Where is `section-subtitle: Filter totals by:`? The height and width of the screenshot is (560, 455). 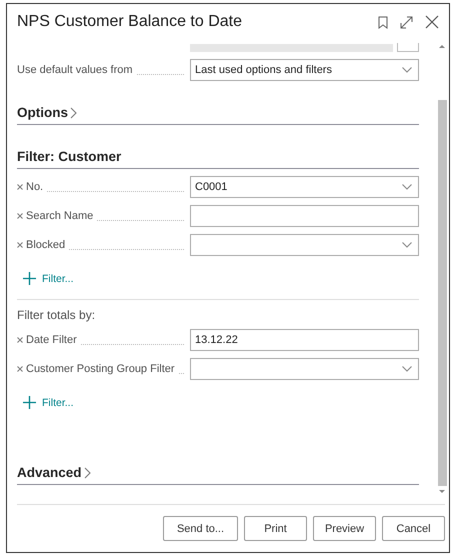
section-subtitle: Filter totals by: is located at coordinates (56, 315).